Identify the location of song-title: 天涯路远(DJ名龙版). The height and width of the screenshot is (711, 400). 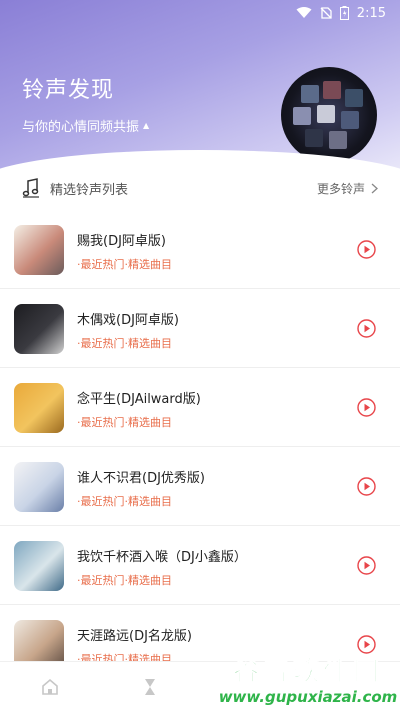
(134, 636).